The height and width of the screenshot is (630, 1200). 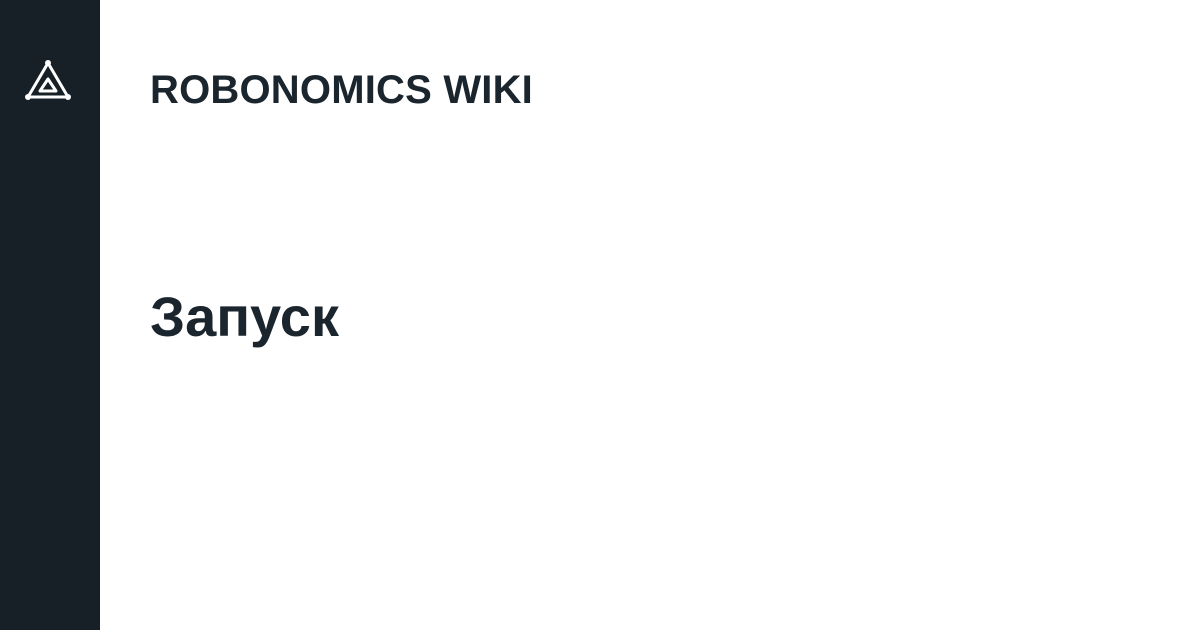 What do you see at coordinates (244, 316) in the screenshot?
I see `page-title: Запуск` at bounding box center [244, 316].